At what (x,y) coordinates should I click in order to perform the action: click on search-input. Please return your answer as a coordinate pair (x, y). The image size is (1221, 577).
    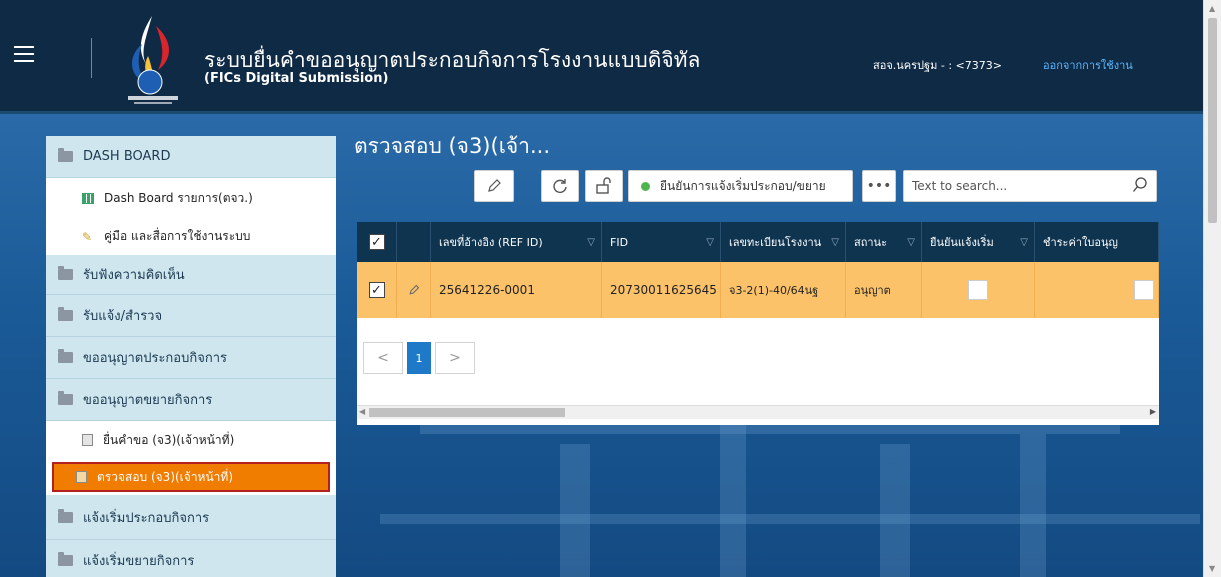
    Looking at the image, I should click on (1009, 186).